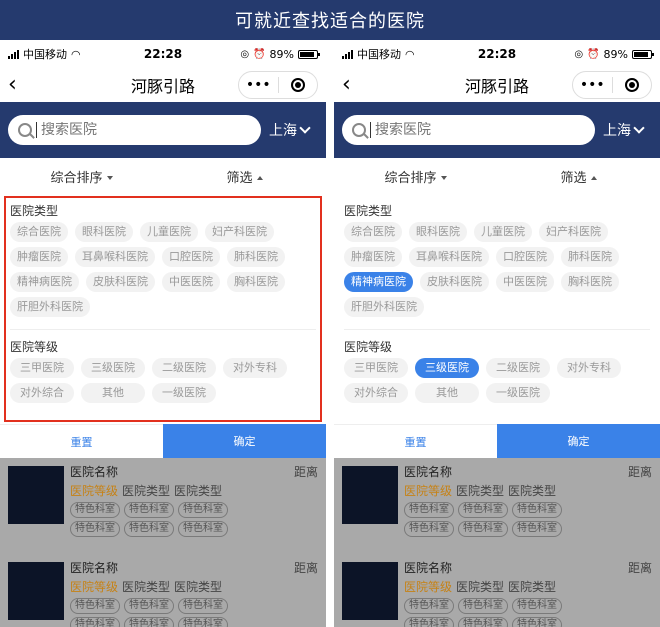  Describe the element at coordinates (94, 490) in the screenshot. I see `hospital-level: 医院等级` at that location.